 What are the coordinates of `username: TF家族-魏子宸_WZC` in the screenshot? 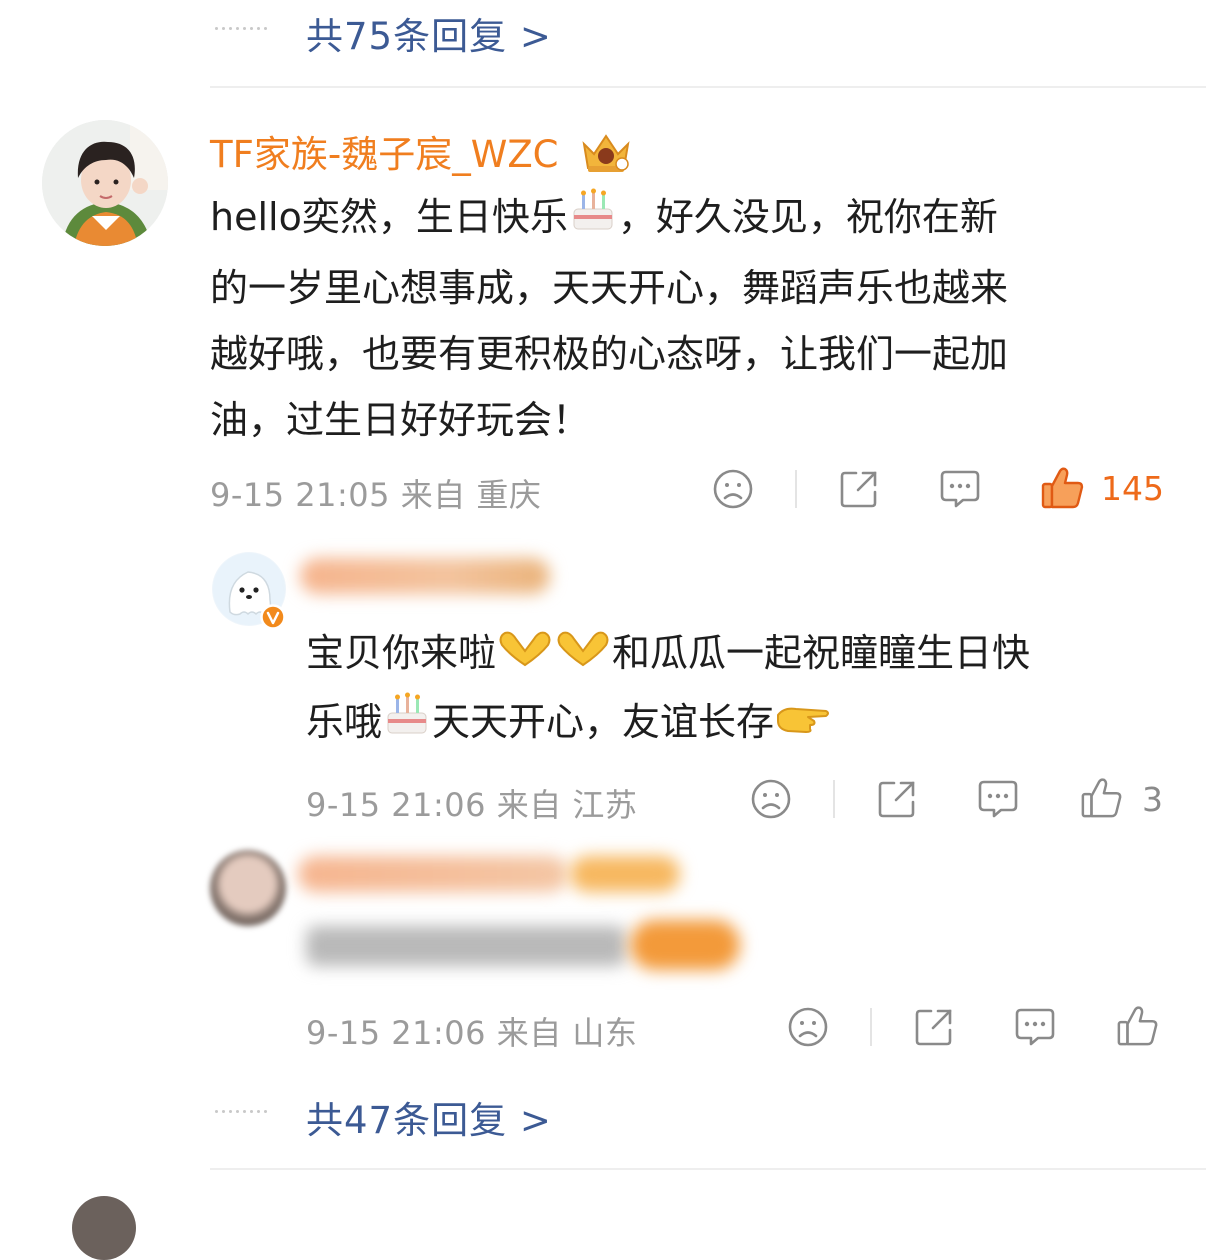 It's located at (422, 153).